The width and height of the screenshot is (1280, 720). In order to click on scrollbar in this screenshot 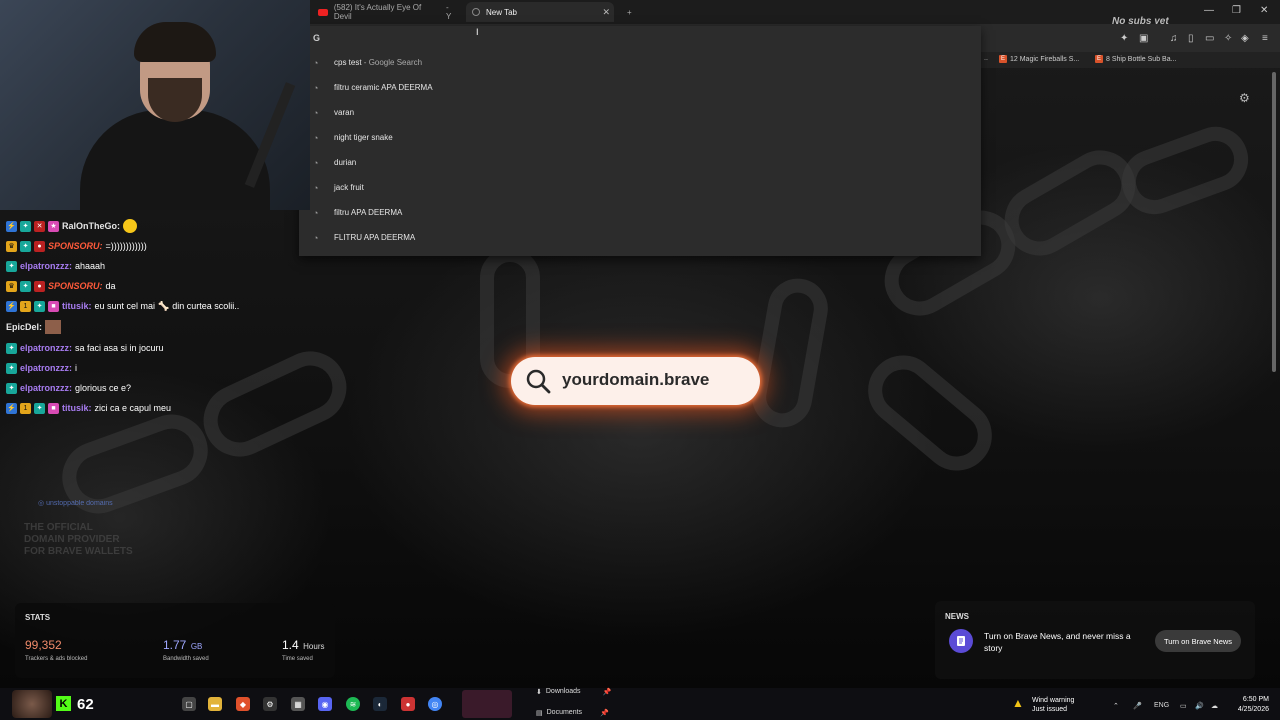, I will do `click(1274, 222)`.